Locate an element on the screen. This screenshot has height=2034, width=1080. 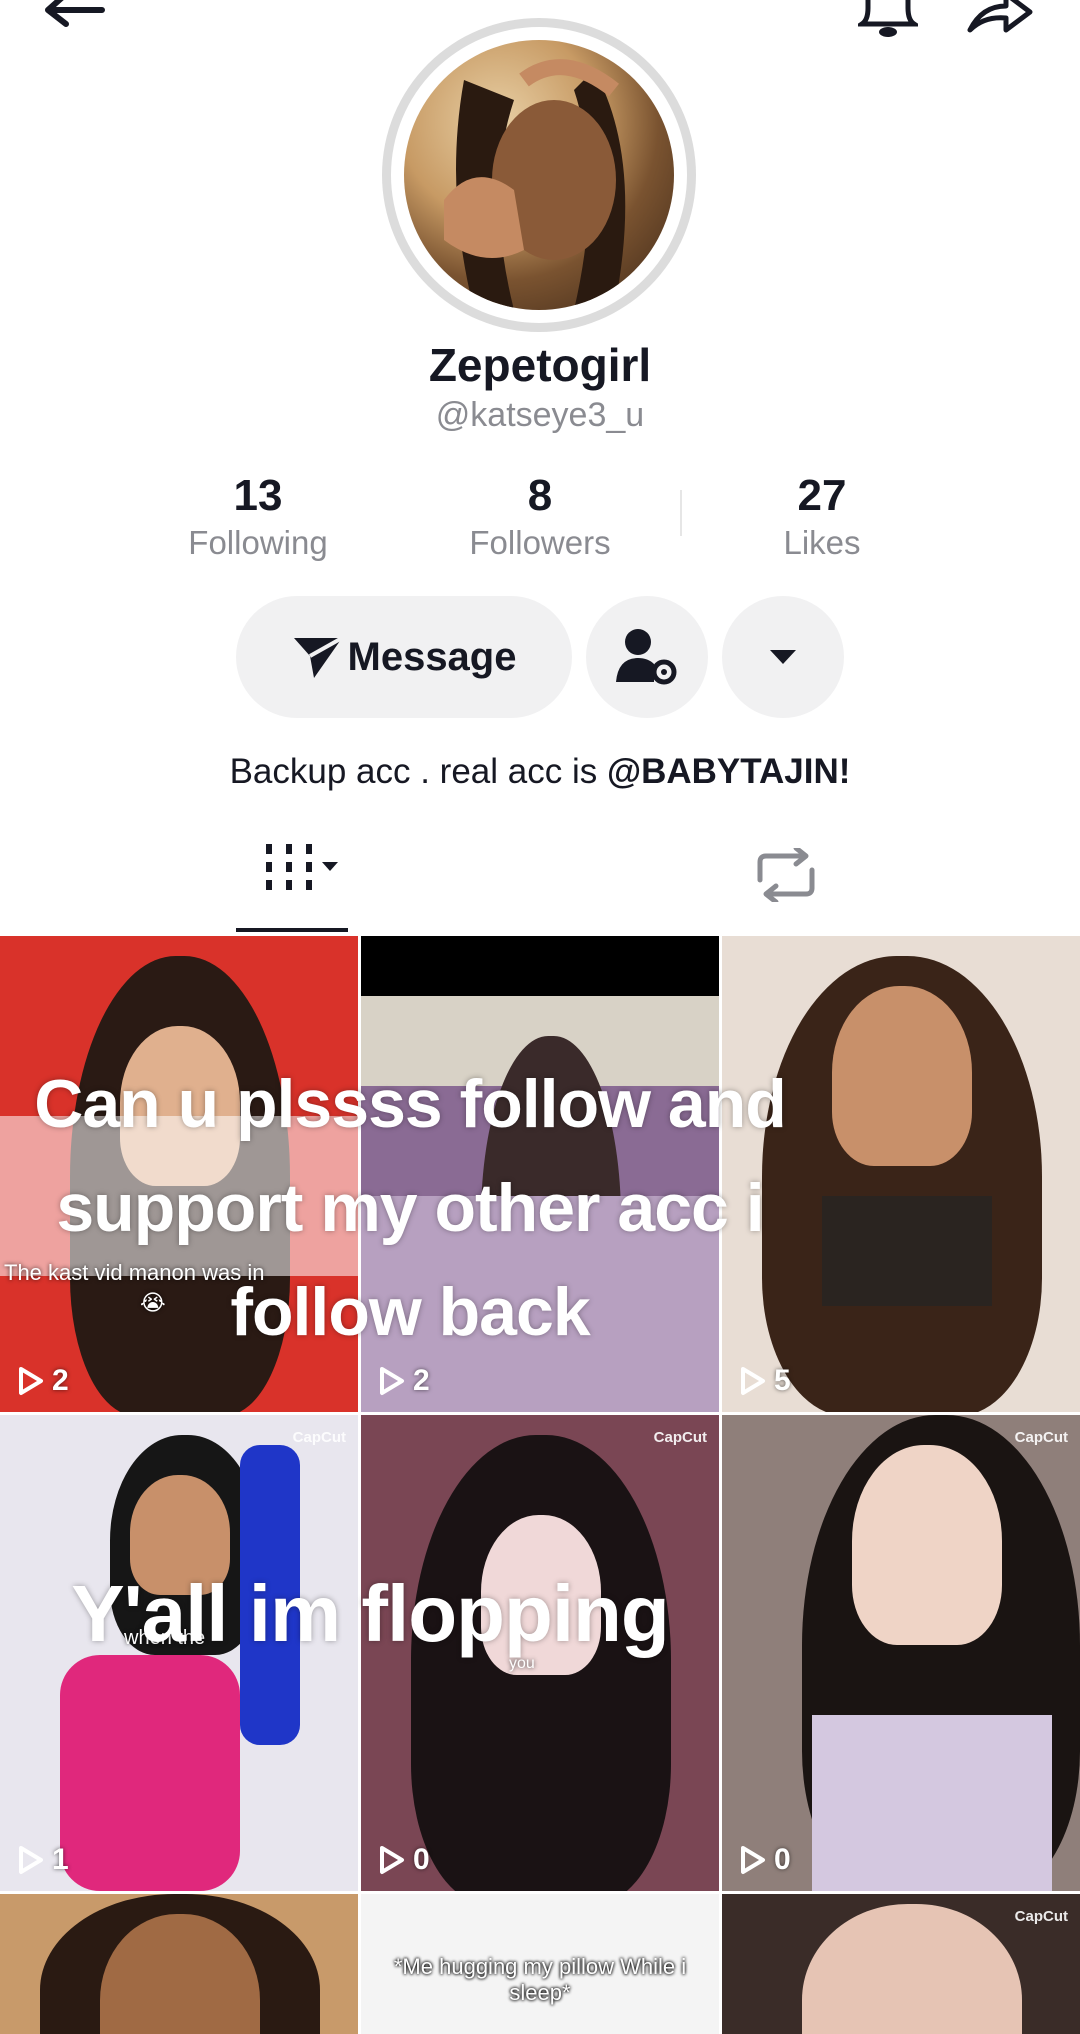
stat-following-label: Following is located at coordinates (258, 542).